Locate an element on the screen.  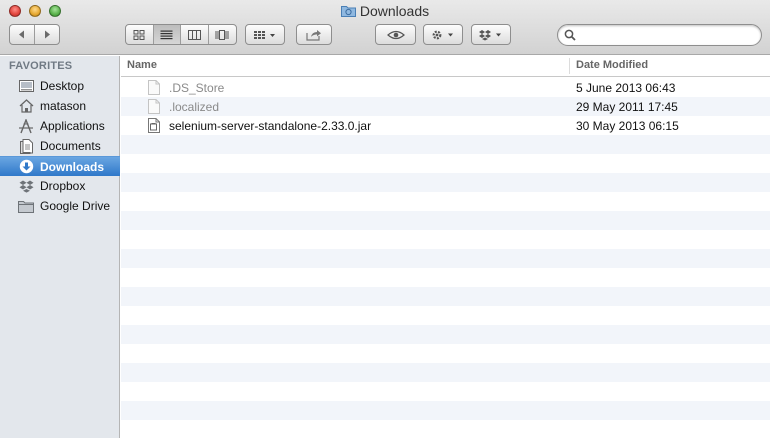
share-action-button is located at coordinates (314, 34).